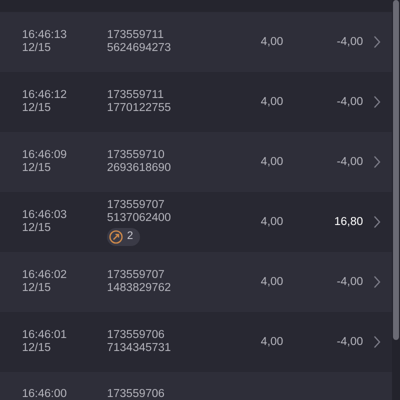 Image resolution: width=400 pixels, height=400 pixels. What do you see at coordinates (139, 108) in the screenshot?
I see `id-text: 1770122755` at bounding box center [139, 108].